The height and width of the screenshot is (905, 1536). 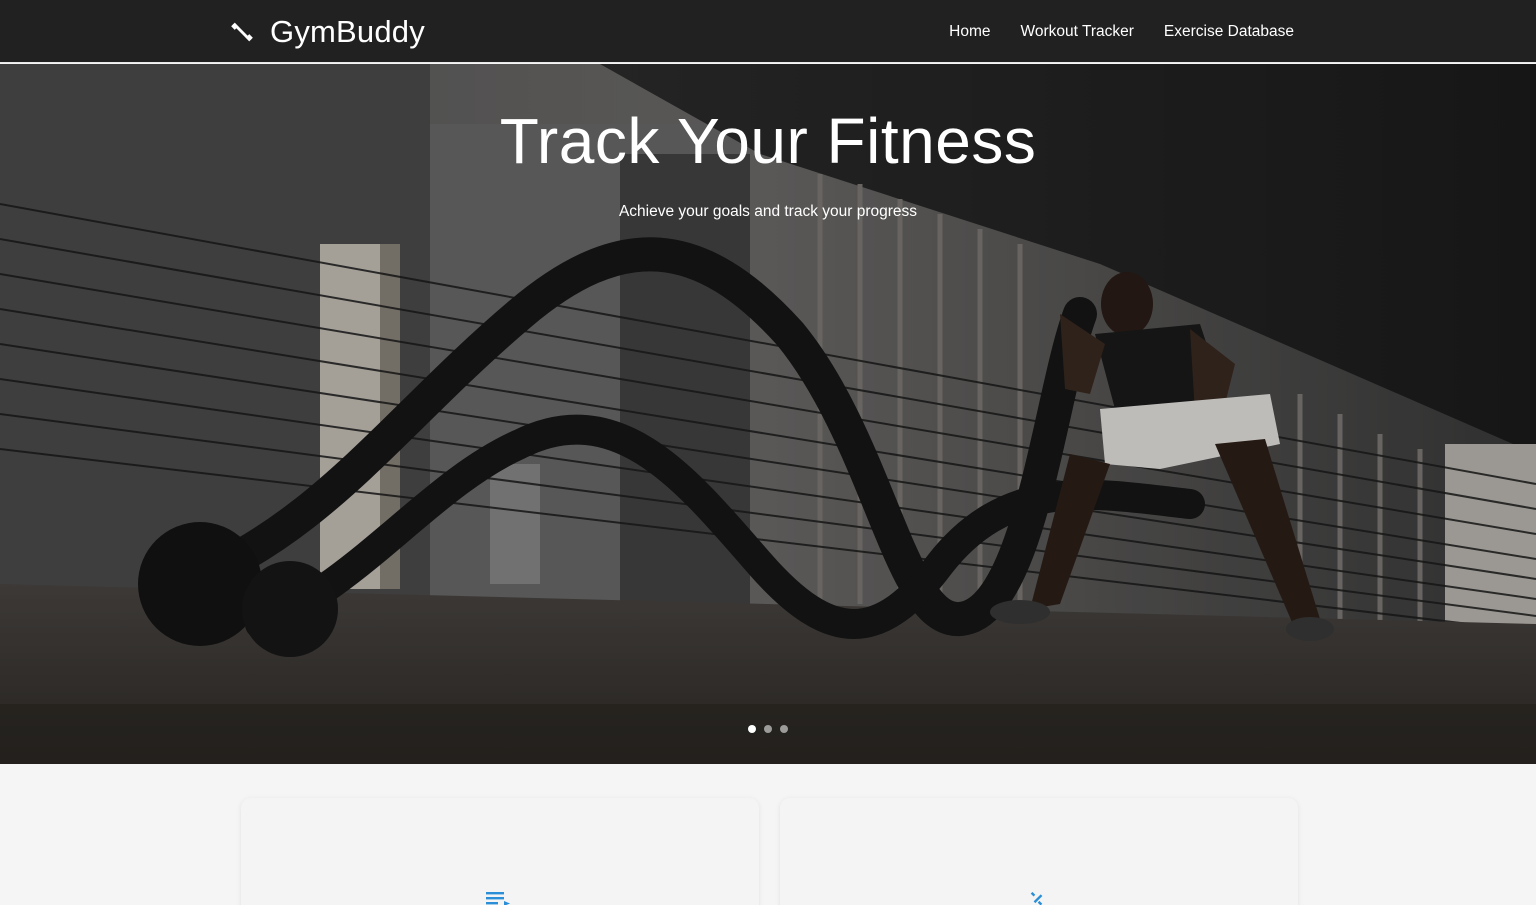 What do you see at coordinates (768, 141) in the screenshot?
I see `hero-title: Track Your Fitness` at bounding box center [768, 141].